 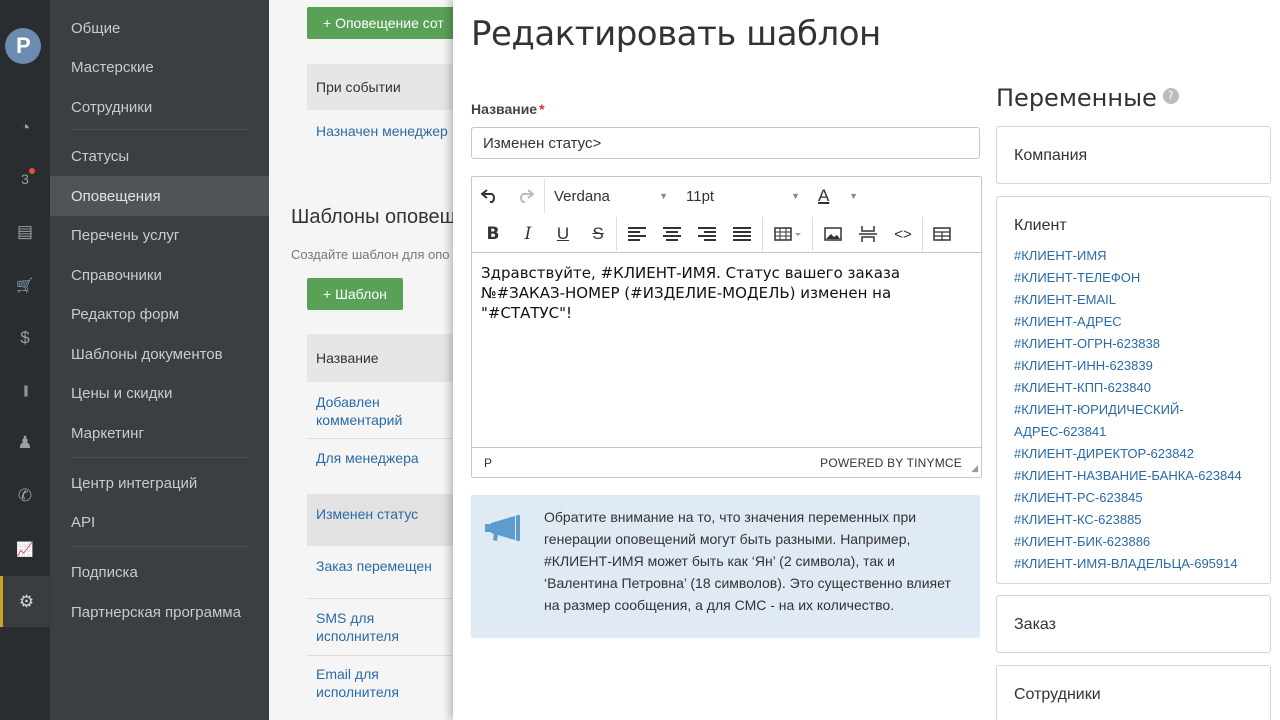 I want to click on variable-group-order: Заказ, so click(x=1133, y=624).